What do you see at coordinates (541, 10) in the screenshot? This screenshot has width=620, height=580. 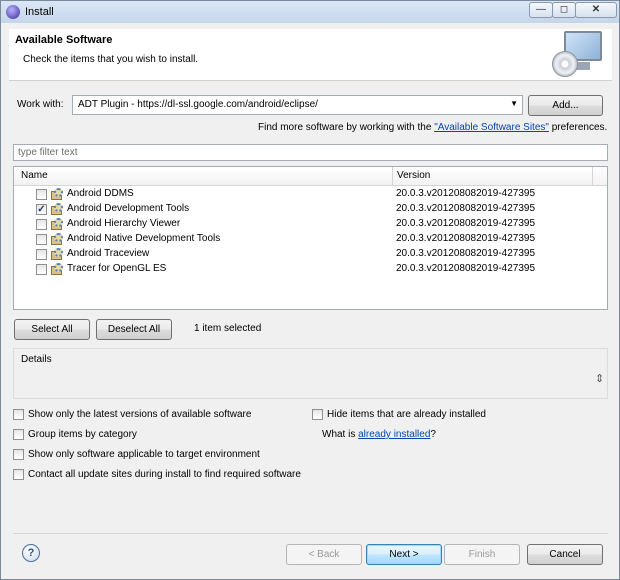 I see `minimize-button: —` at bounding box center [541, 10].